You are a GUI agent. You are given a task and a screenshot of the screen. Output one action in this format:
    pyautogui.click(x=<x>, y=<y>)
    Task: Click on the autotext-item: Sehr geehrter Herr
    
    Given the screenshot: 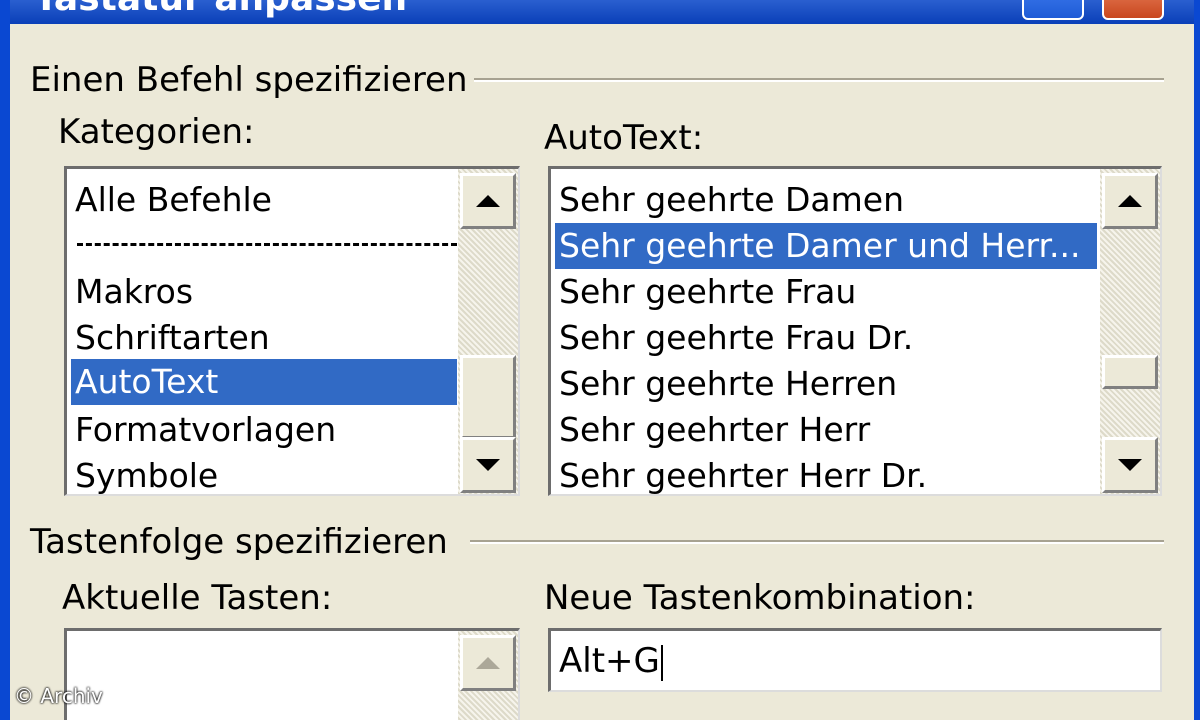 What is the action you would take?
    pyautogui.click(x=712, y=430)
    